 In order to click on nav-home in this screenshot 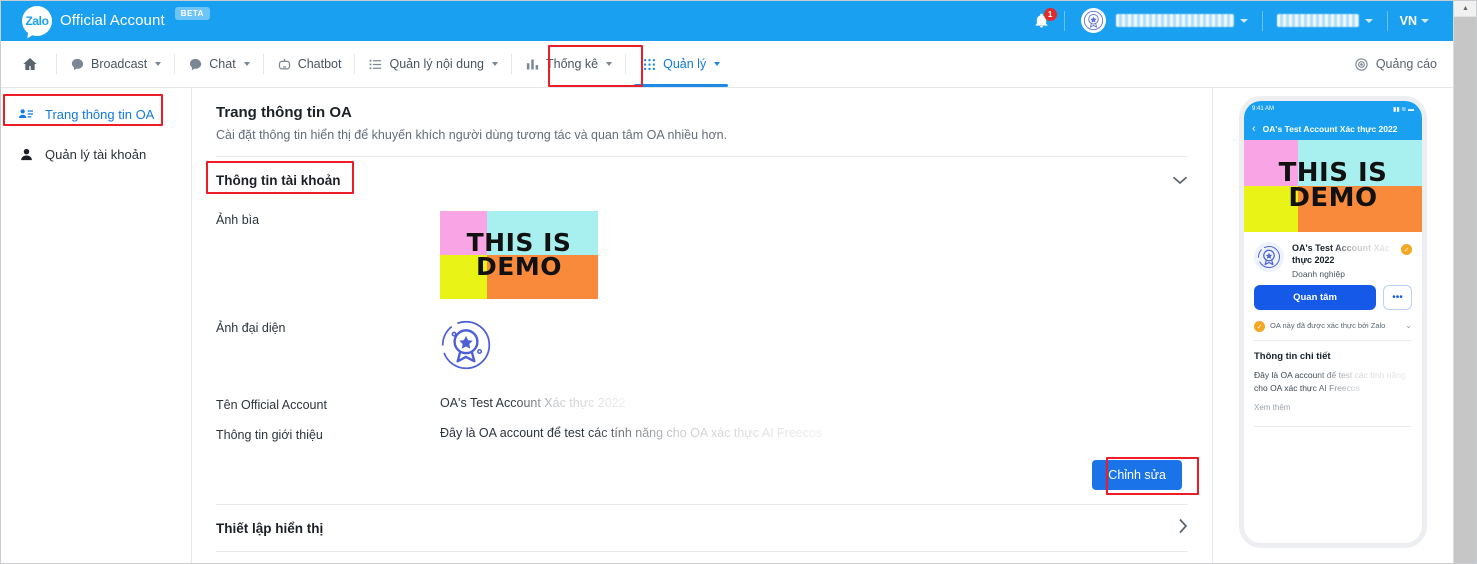, I will do `click(28, 64)`.